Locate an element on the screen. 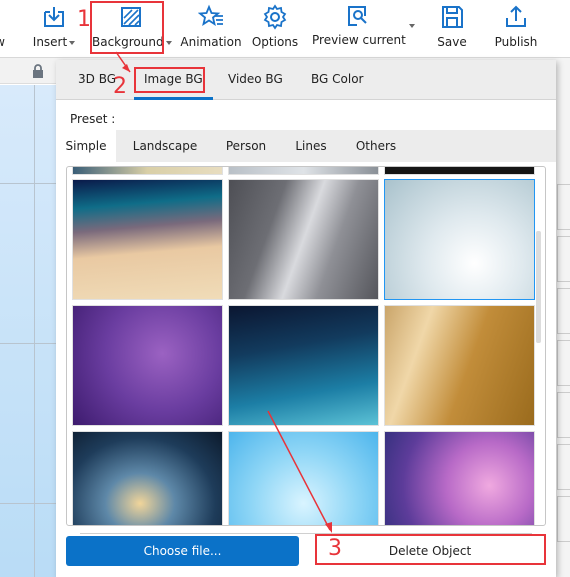 This screenshot has width=570, height=577. insert-icon is located at coordinates (54, 17).